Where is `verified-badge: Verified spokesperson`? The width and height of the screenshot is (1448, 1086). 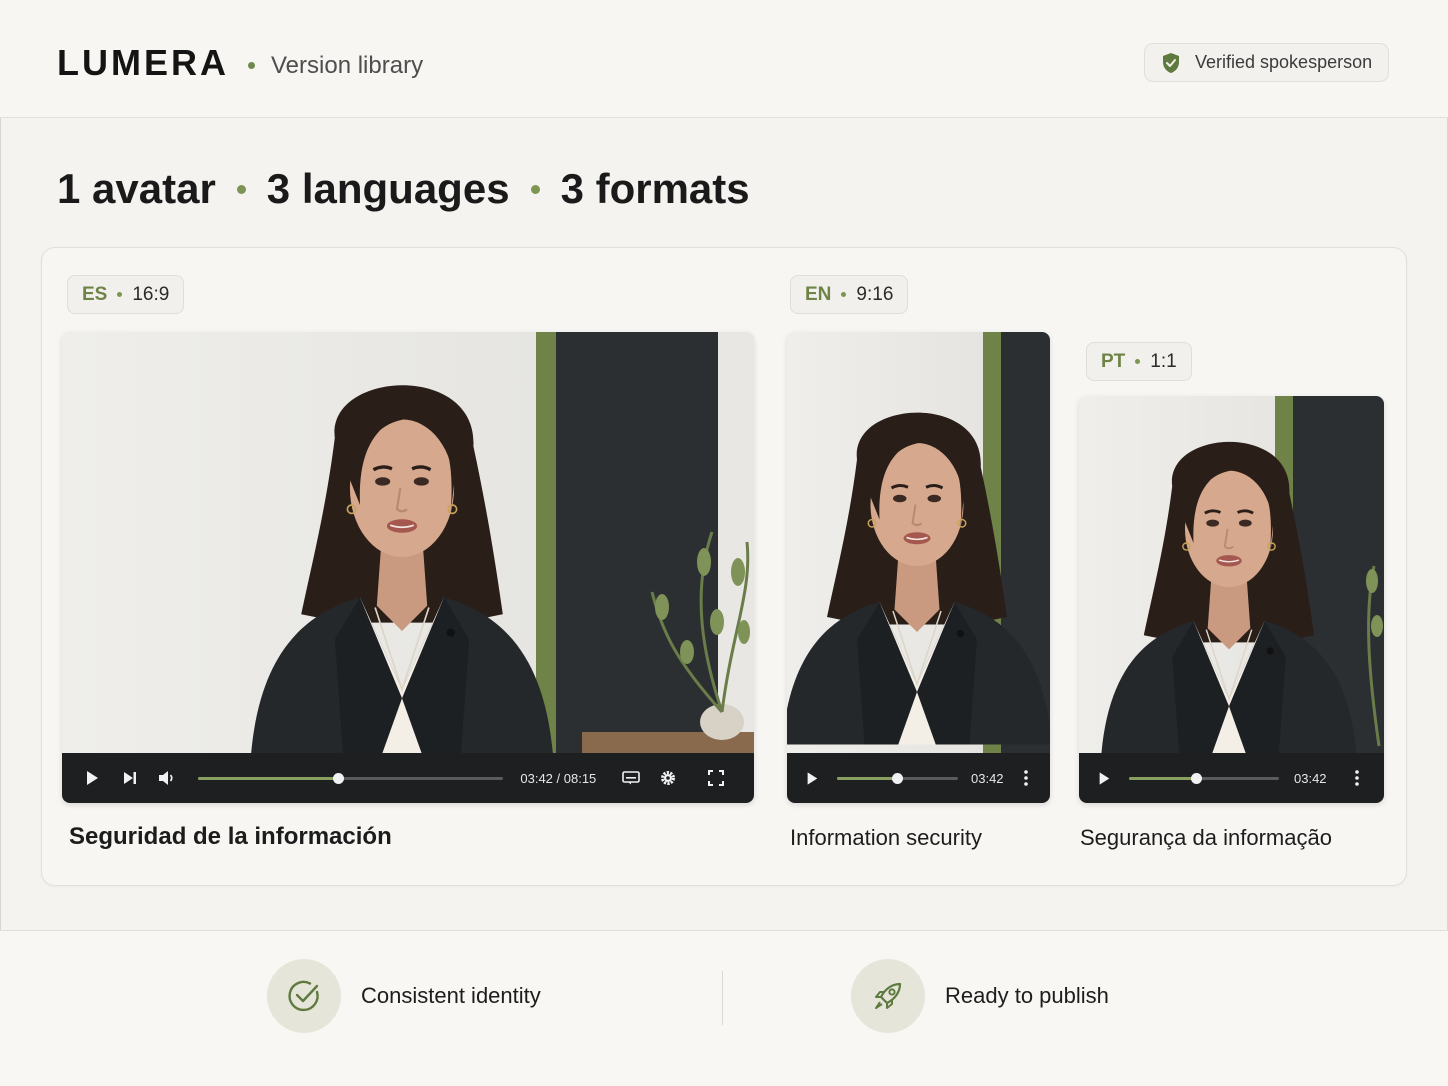 verified-badge: Verified spokesperson is located at coordinates (1266, 62).